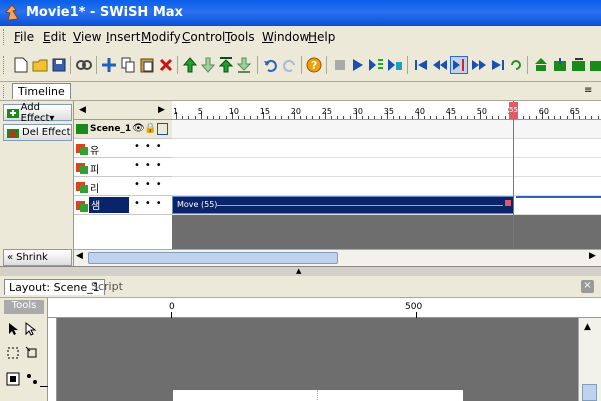  What do you see at coordinates (513, 110) in the screenshot?
I see `playhead: 55` at bounding box center [513, 110].